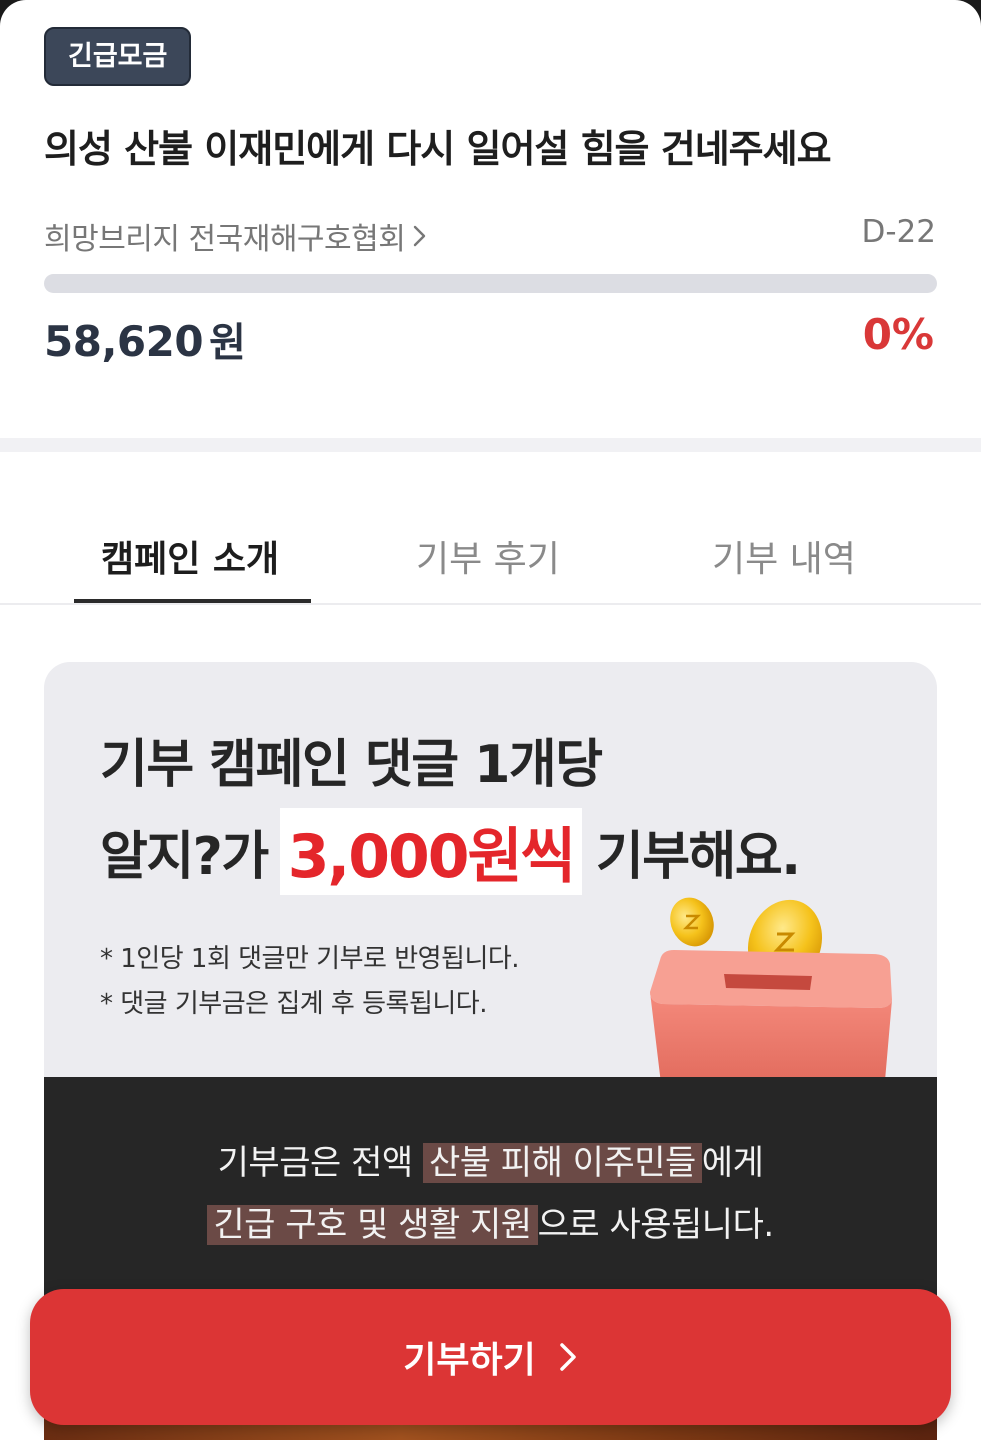 Image resolution: width=981 pixels, height=1440 pixels. What do you see at coordinates (784, 556) in the screenshot?
I see `tab-donation-history: 기부 내역` at bounding box center [784, 556].